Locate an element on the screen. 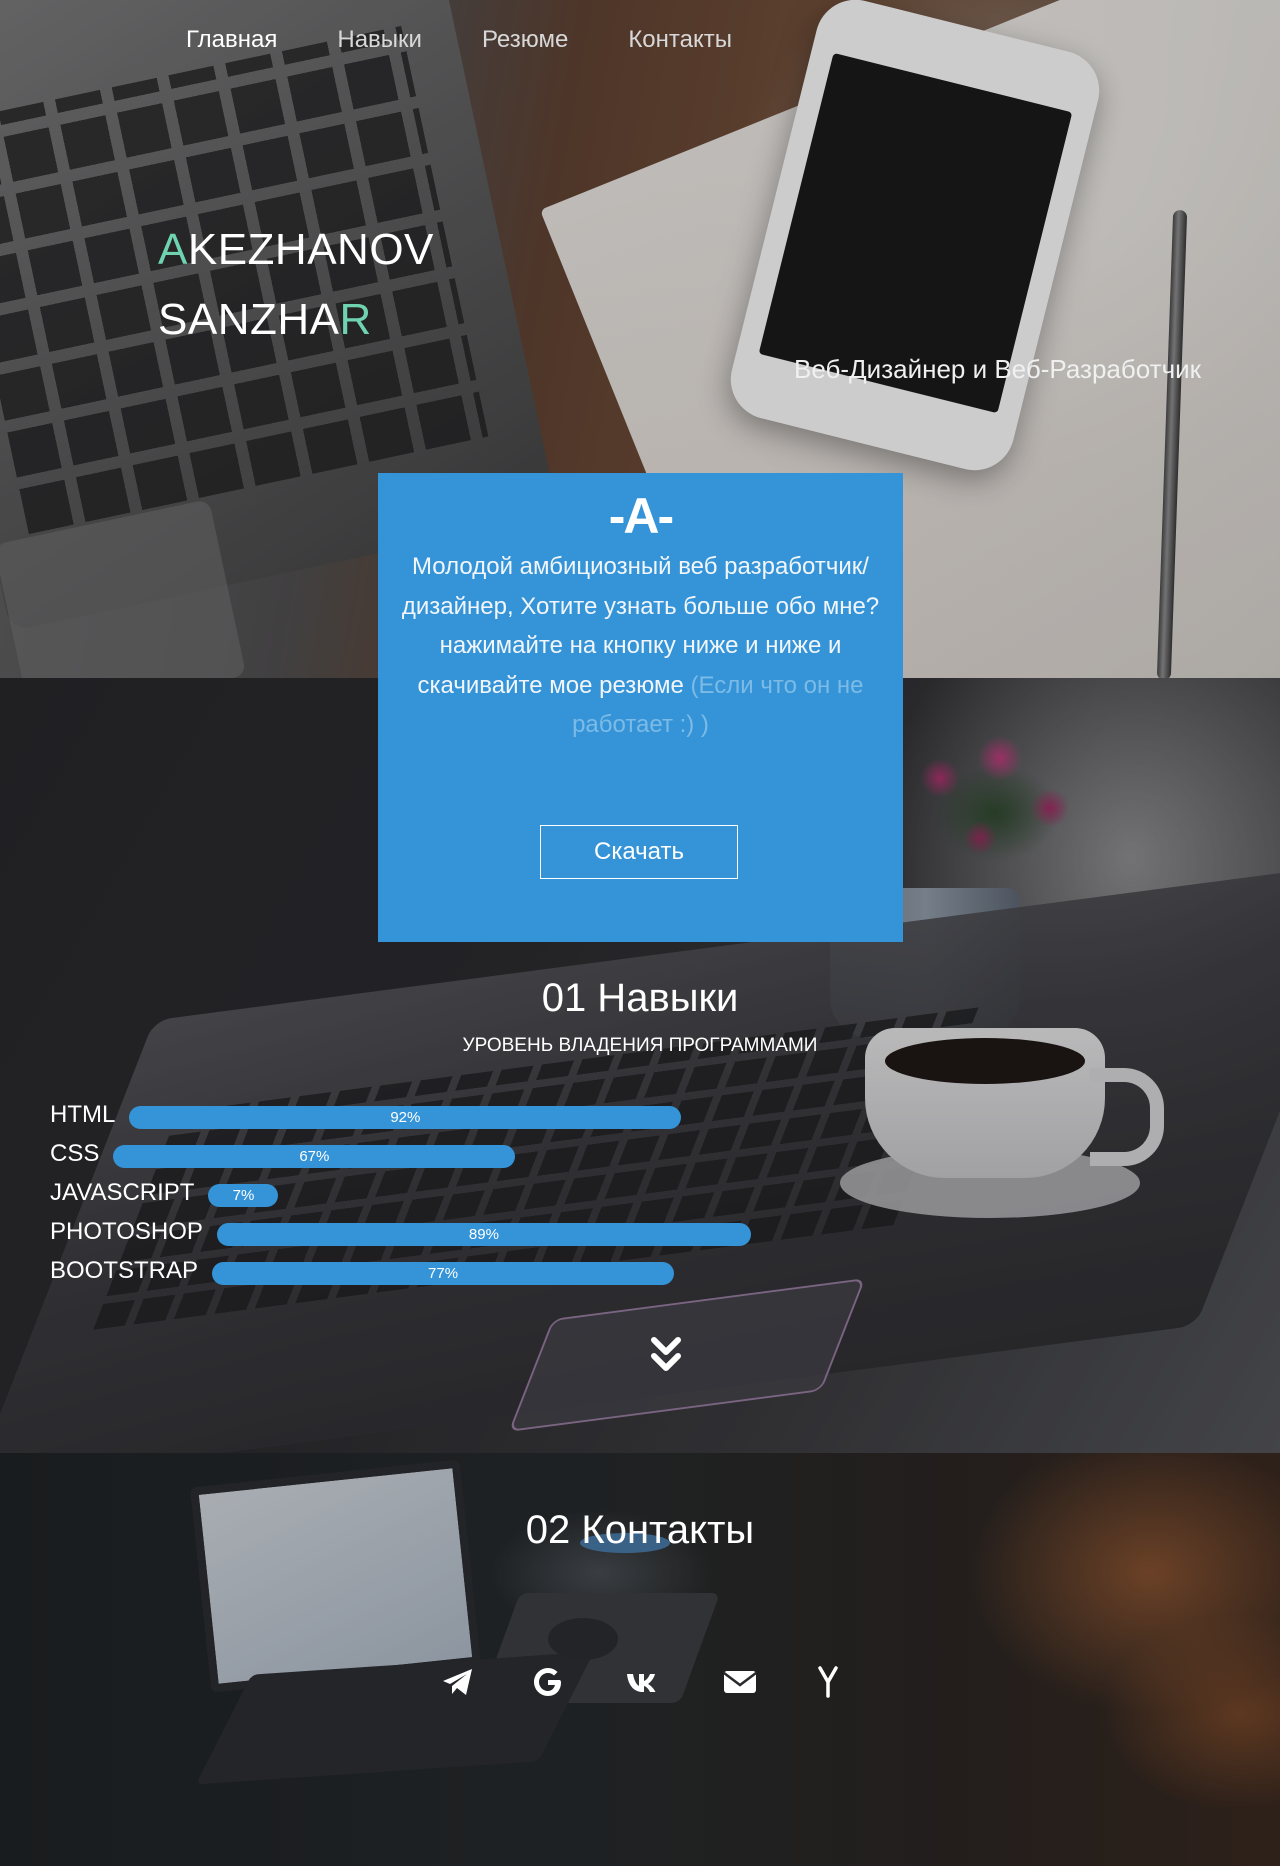 The image size is (1280, 1866). skill-name: BOOTSTRAP is located at coordinates (124, 1270).